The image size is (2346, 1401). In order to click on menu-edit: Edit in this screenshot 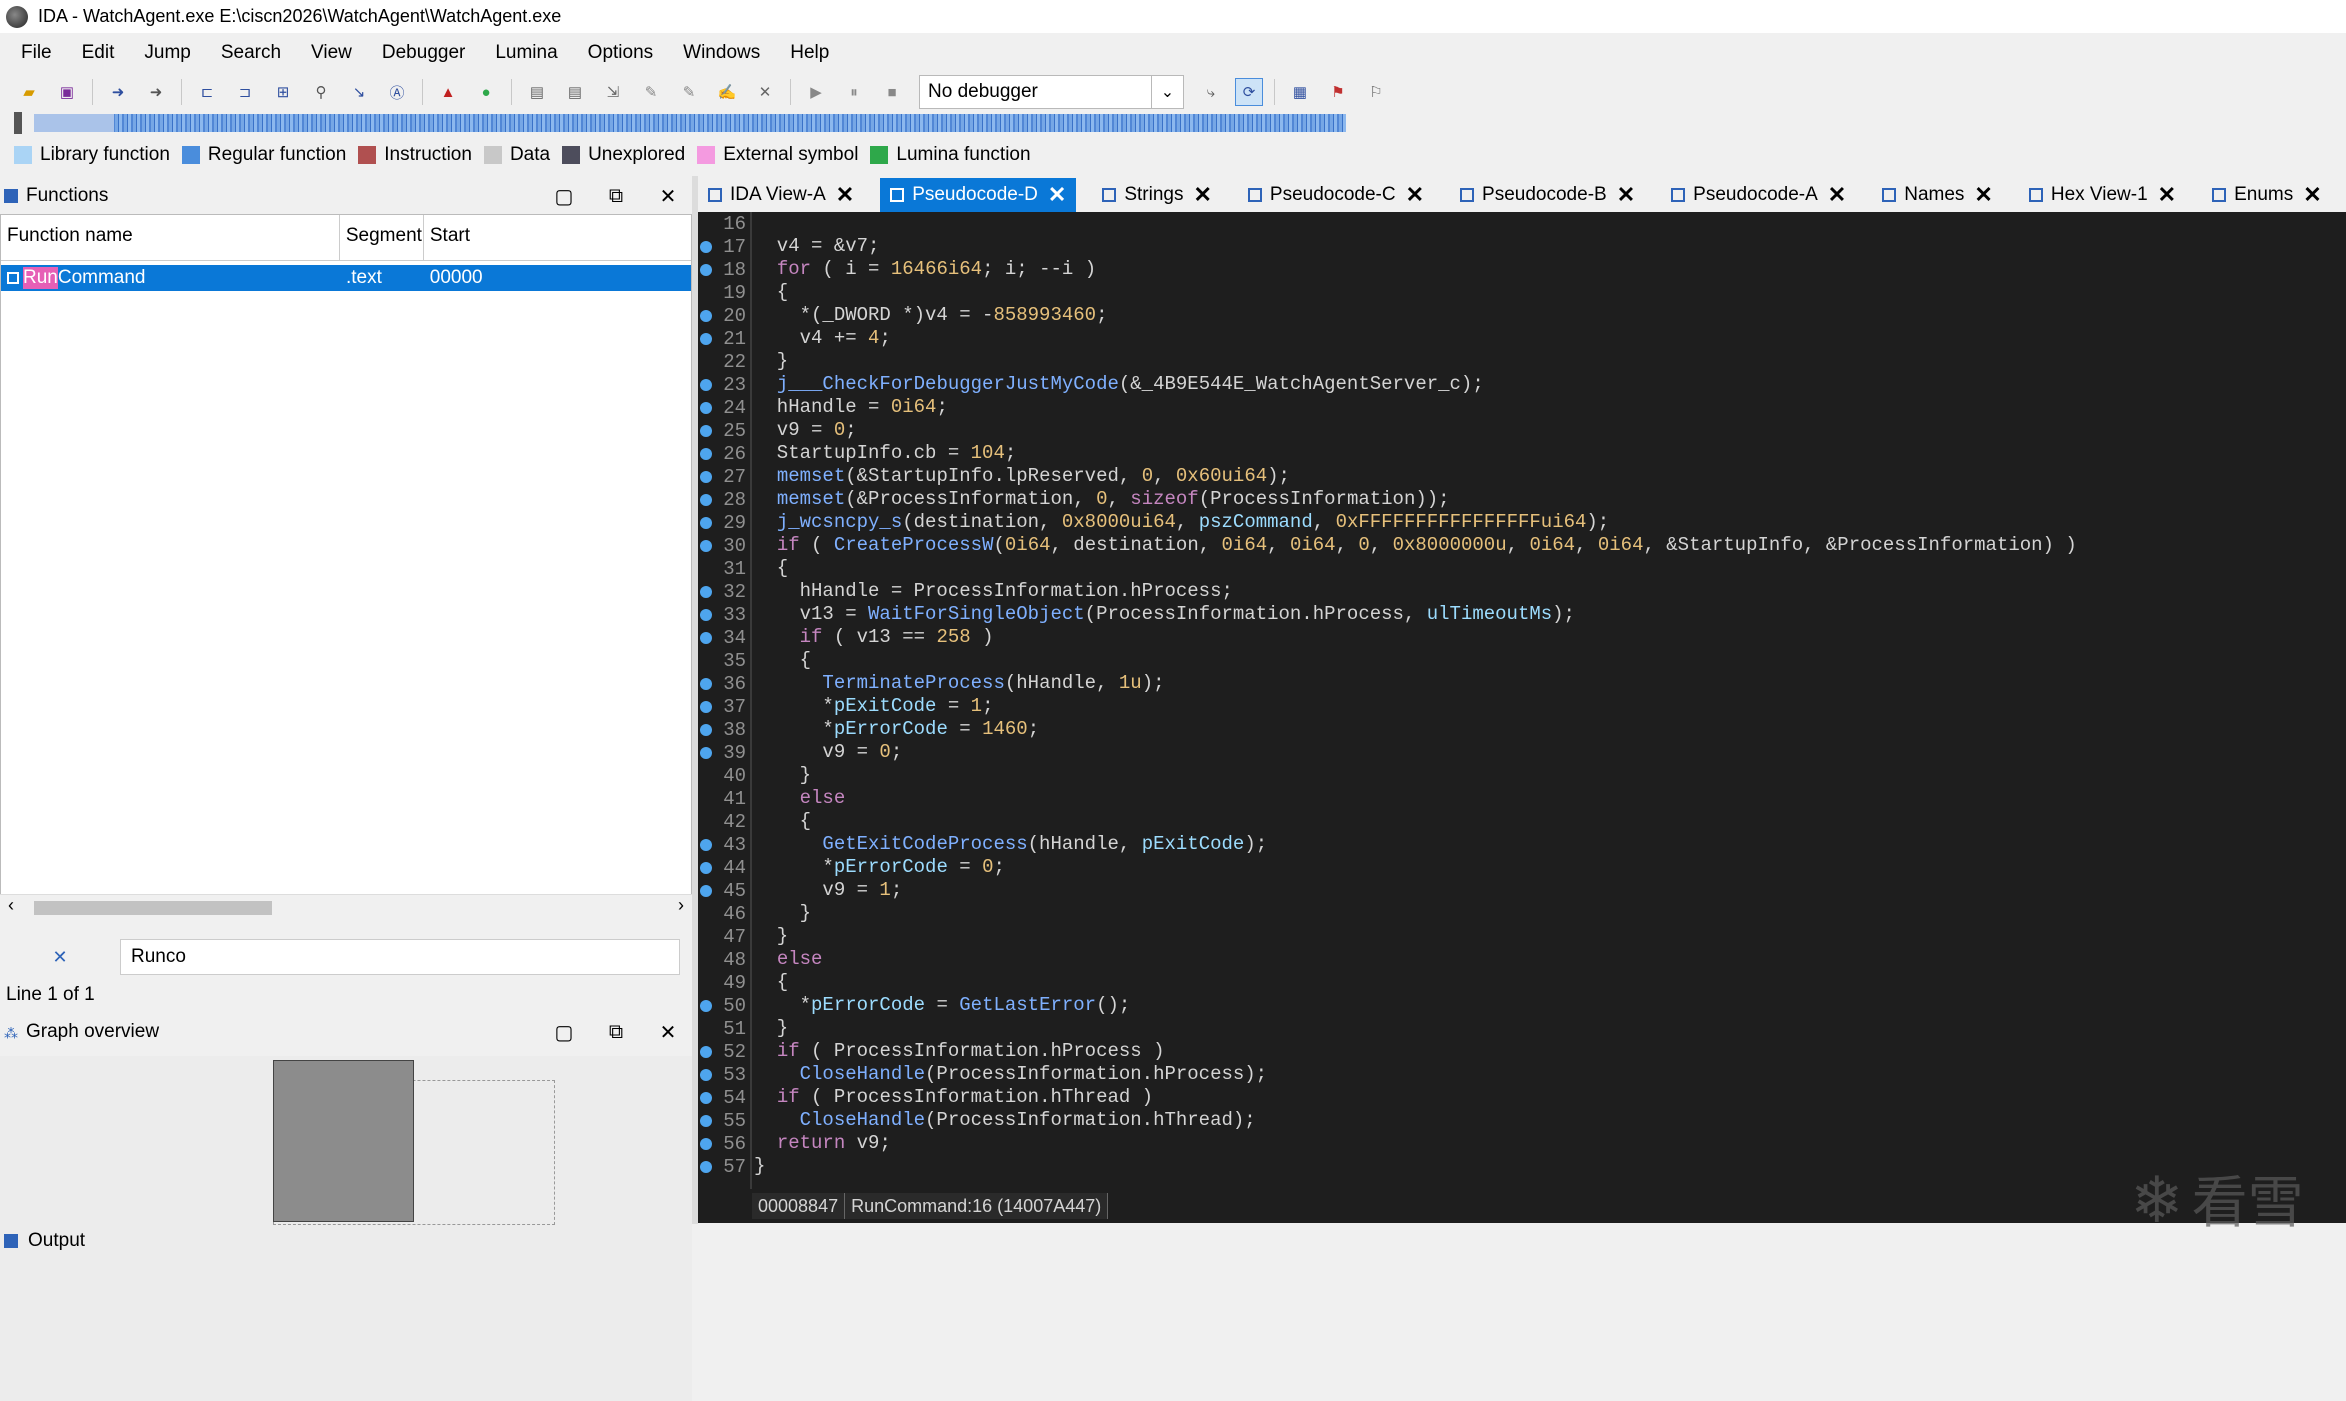, I will do `click(98, 53)`.